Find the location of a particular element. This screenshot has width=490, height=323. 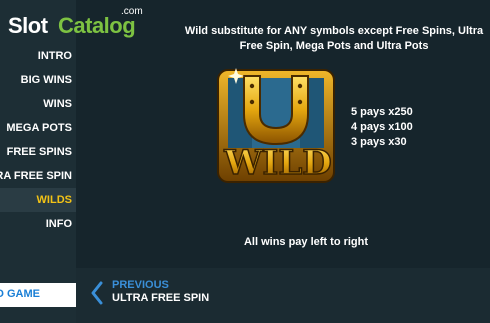

payout-4: 4 pays x100 is located at coordinates (382, 127).